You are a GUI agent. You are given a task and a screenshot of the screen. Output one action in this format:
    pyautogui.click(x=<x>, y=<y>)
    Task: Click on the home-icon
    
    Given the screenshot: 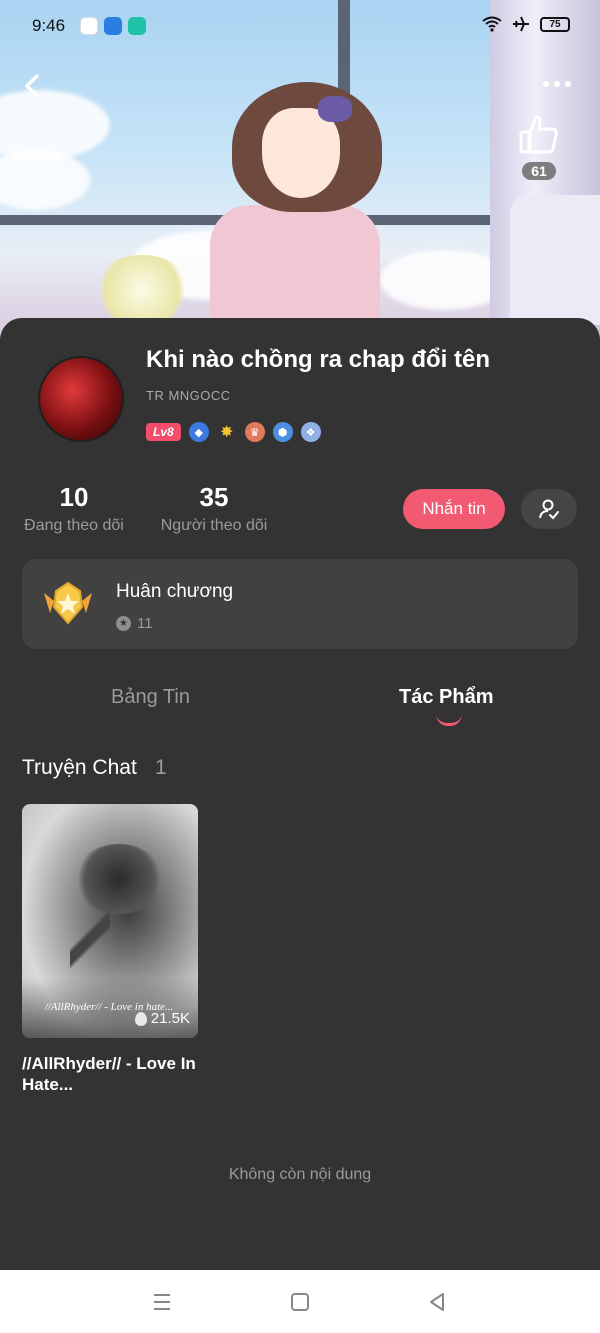 What is the action you would take?
    pyautogui.click(x=300, y=1302)
    